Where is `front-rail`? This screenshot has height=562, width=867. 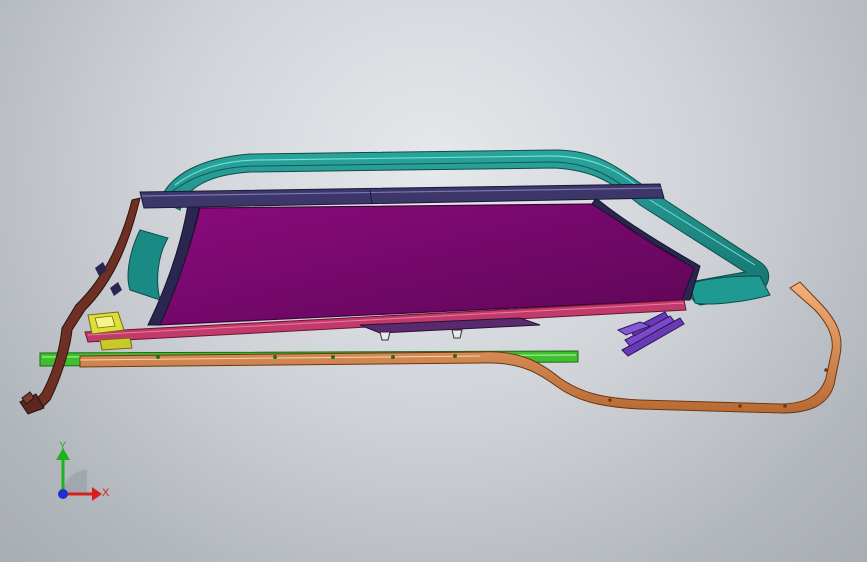
front-rail is located at coordinates (80, 306).